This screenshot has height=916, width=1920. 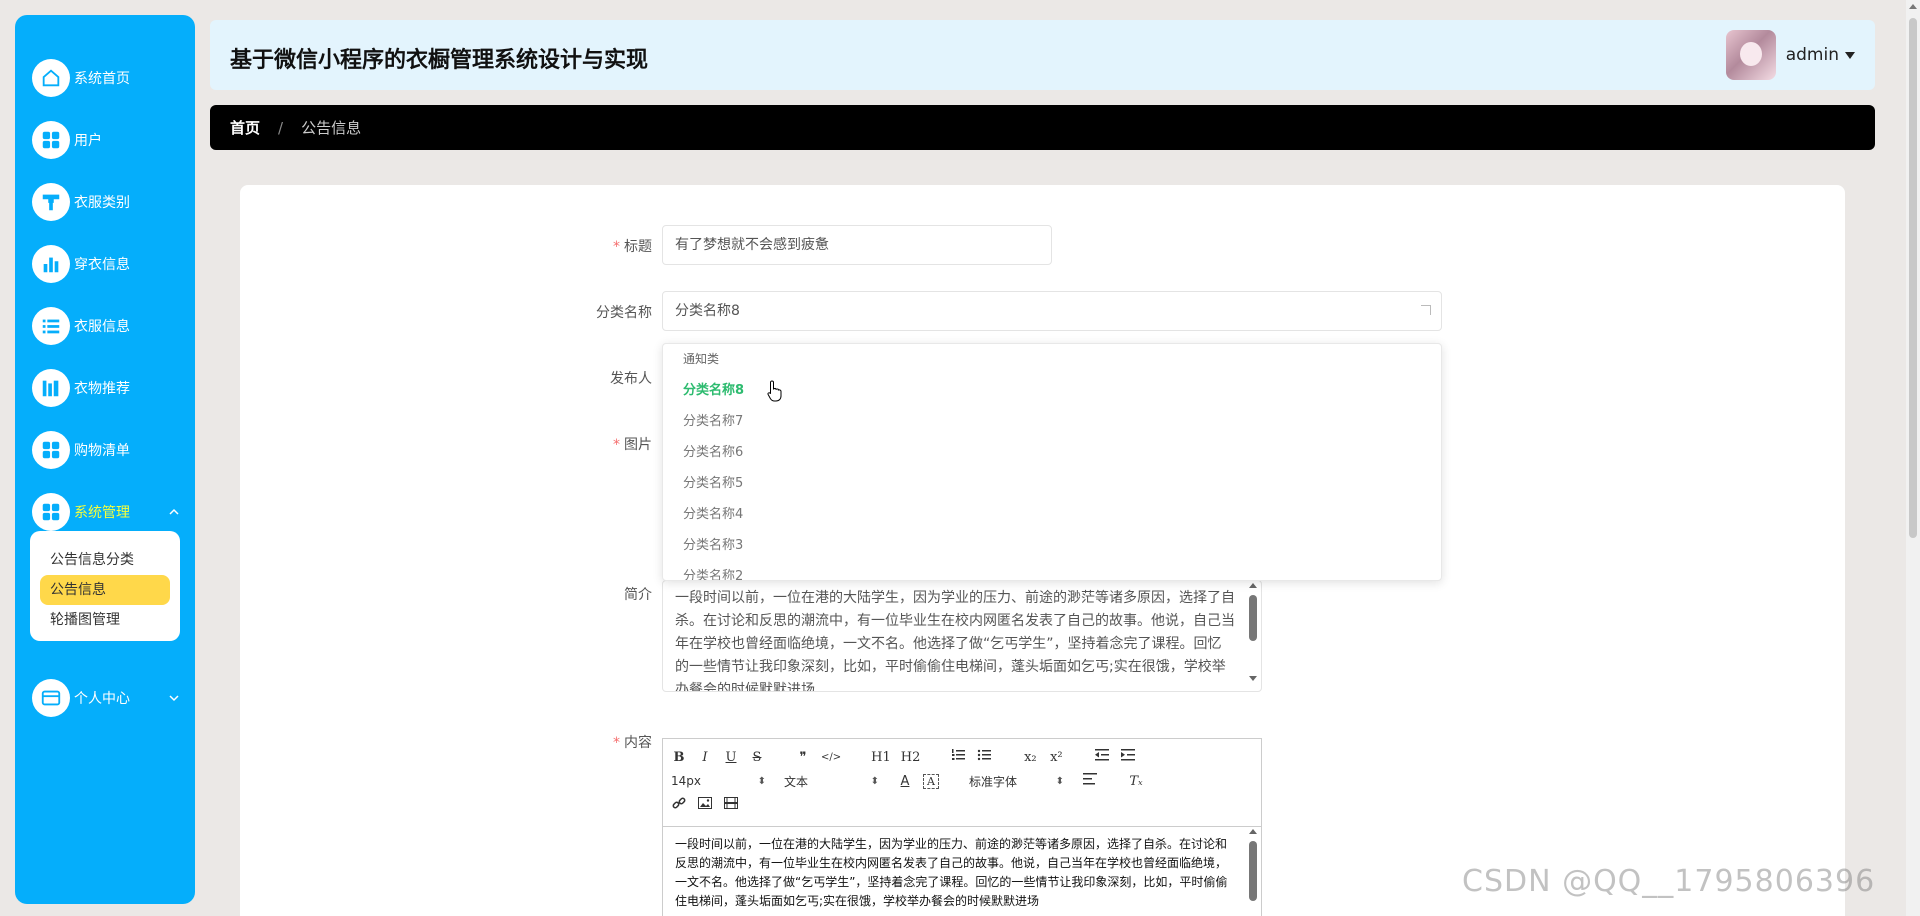 I want to click on username: admin, so click(x=1812, y=55).